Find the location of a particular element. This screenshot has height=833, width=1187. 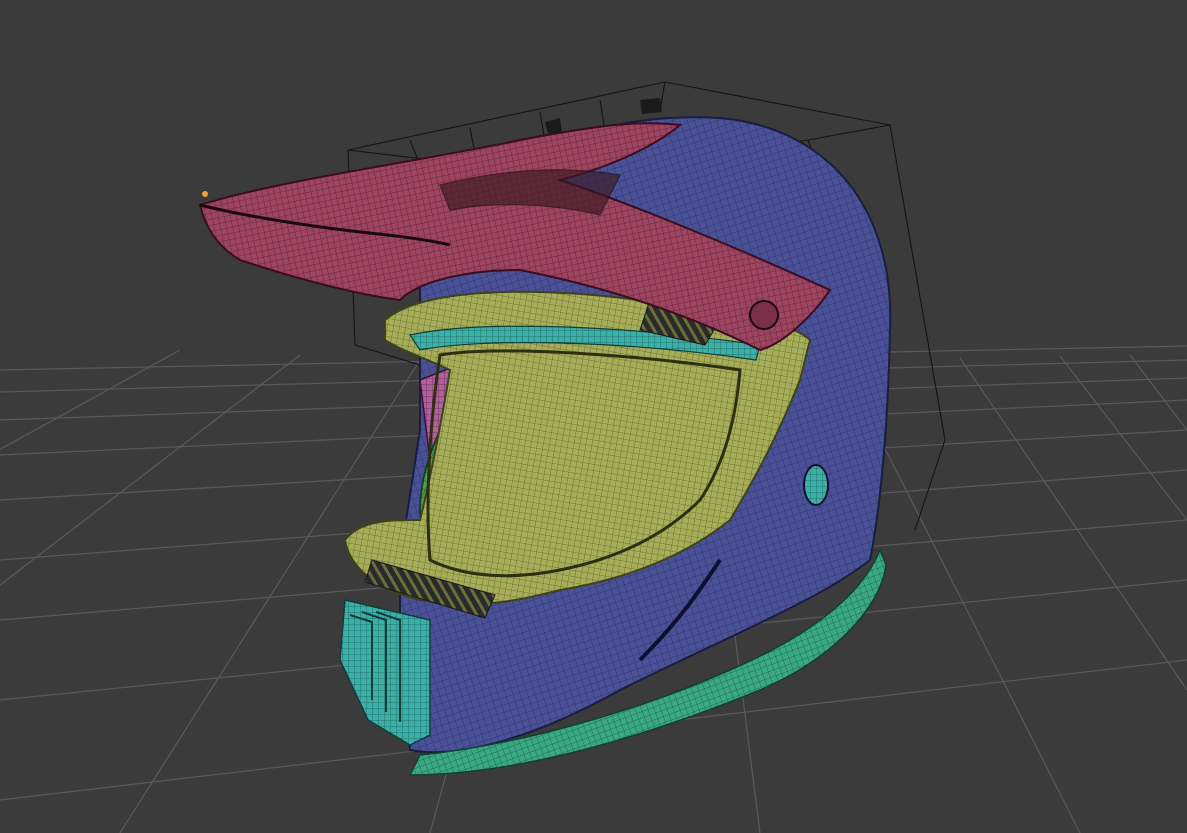

origin-marker is located at coordinates (205, 194).